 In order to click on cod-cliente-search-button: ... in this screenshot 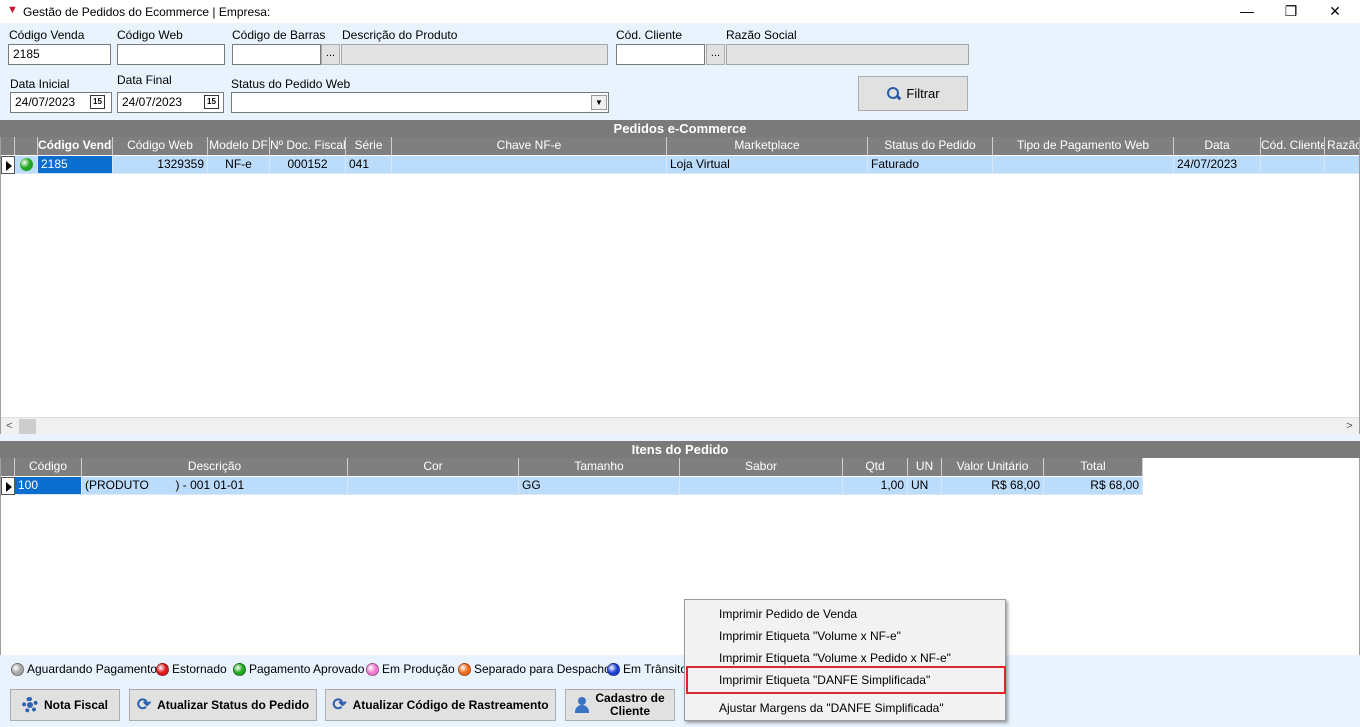, I will do `click(715, 54)`.